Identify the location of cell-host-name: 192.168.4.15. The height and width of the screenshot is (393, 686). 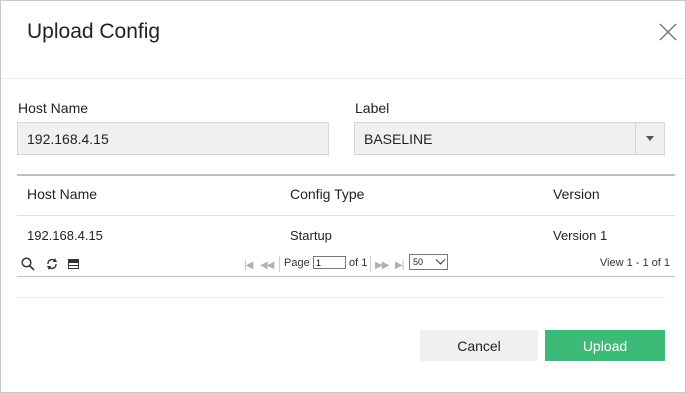
(65, 235).